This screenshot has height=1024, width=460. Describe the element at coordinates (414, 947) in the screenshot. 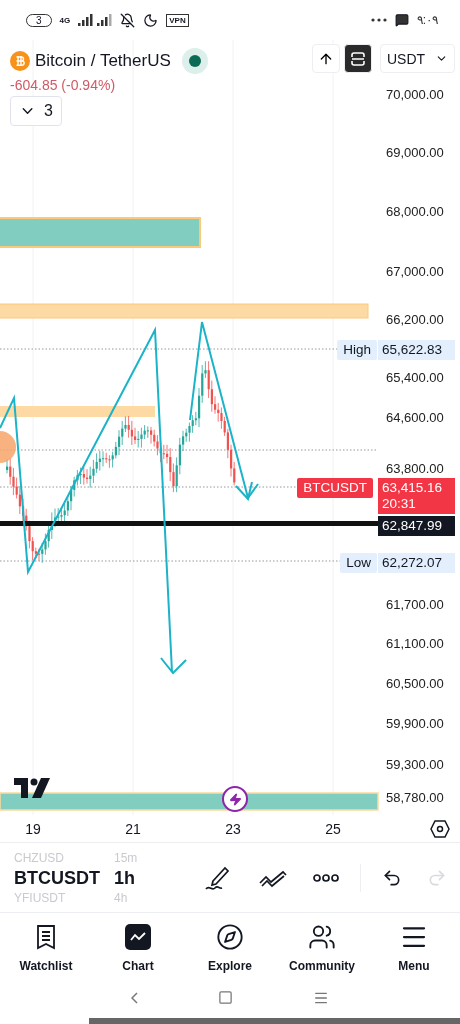

I see `nav-tab: Menu` at that location.